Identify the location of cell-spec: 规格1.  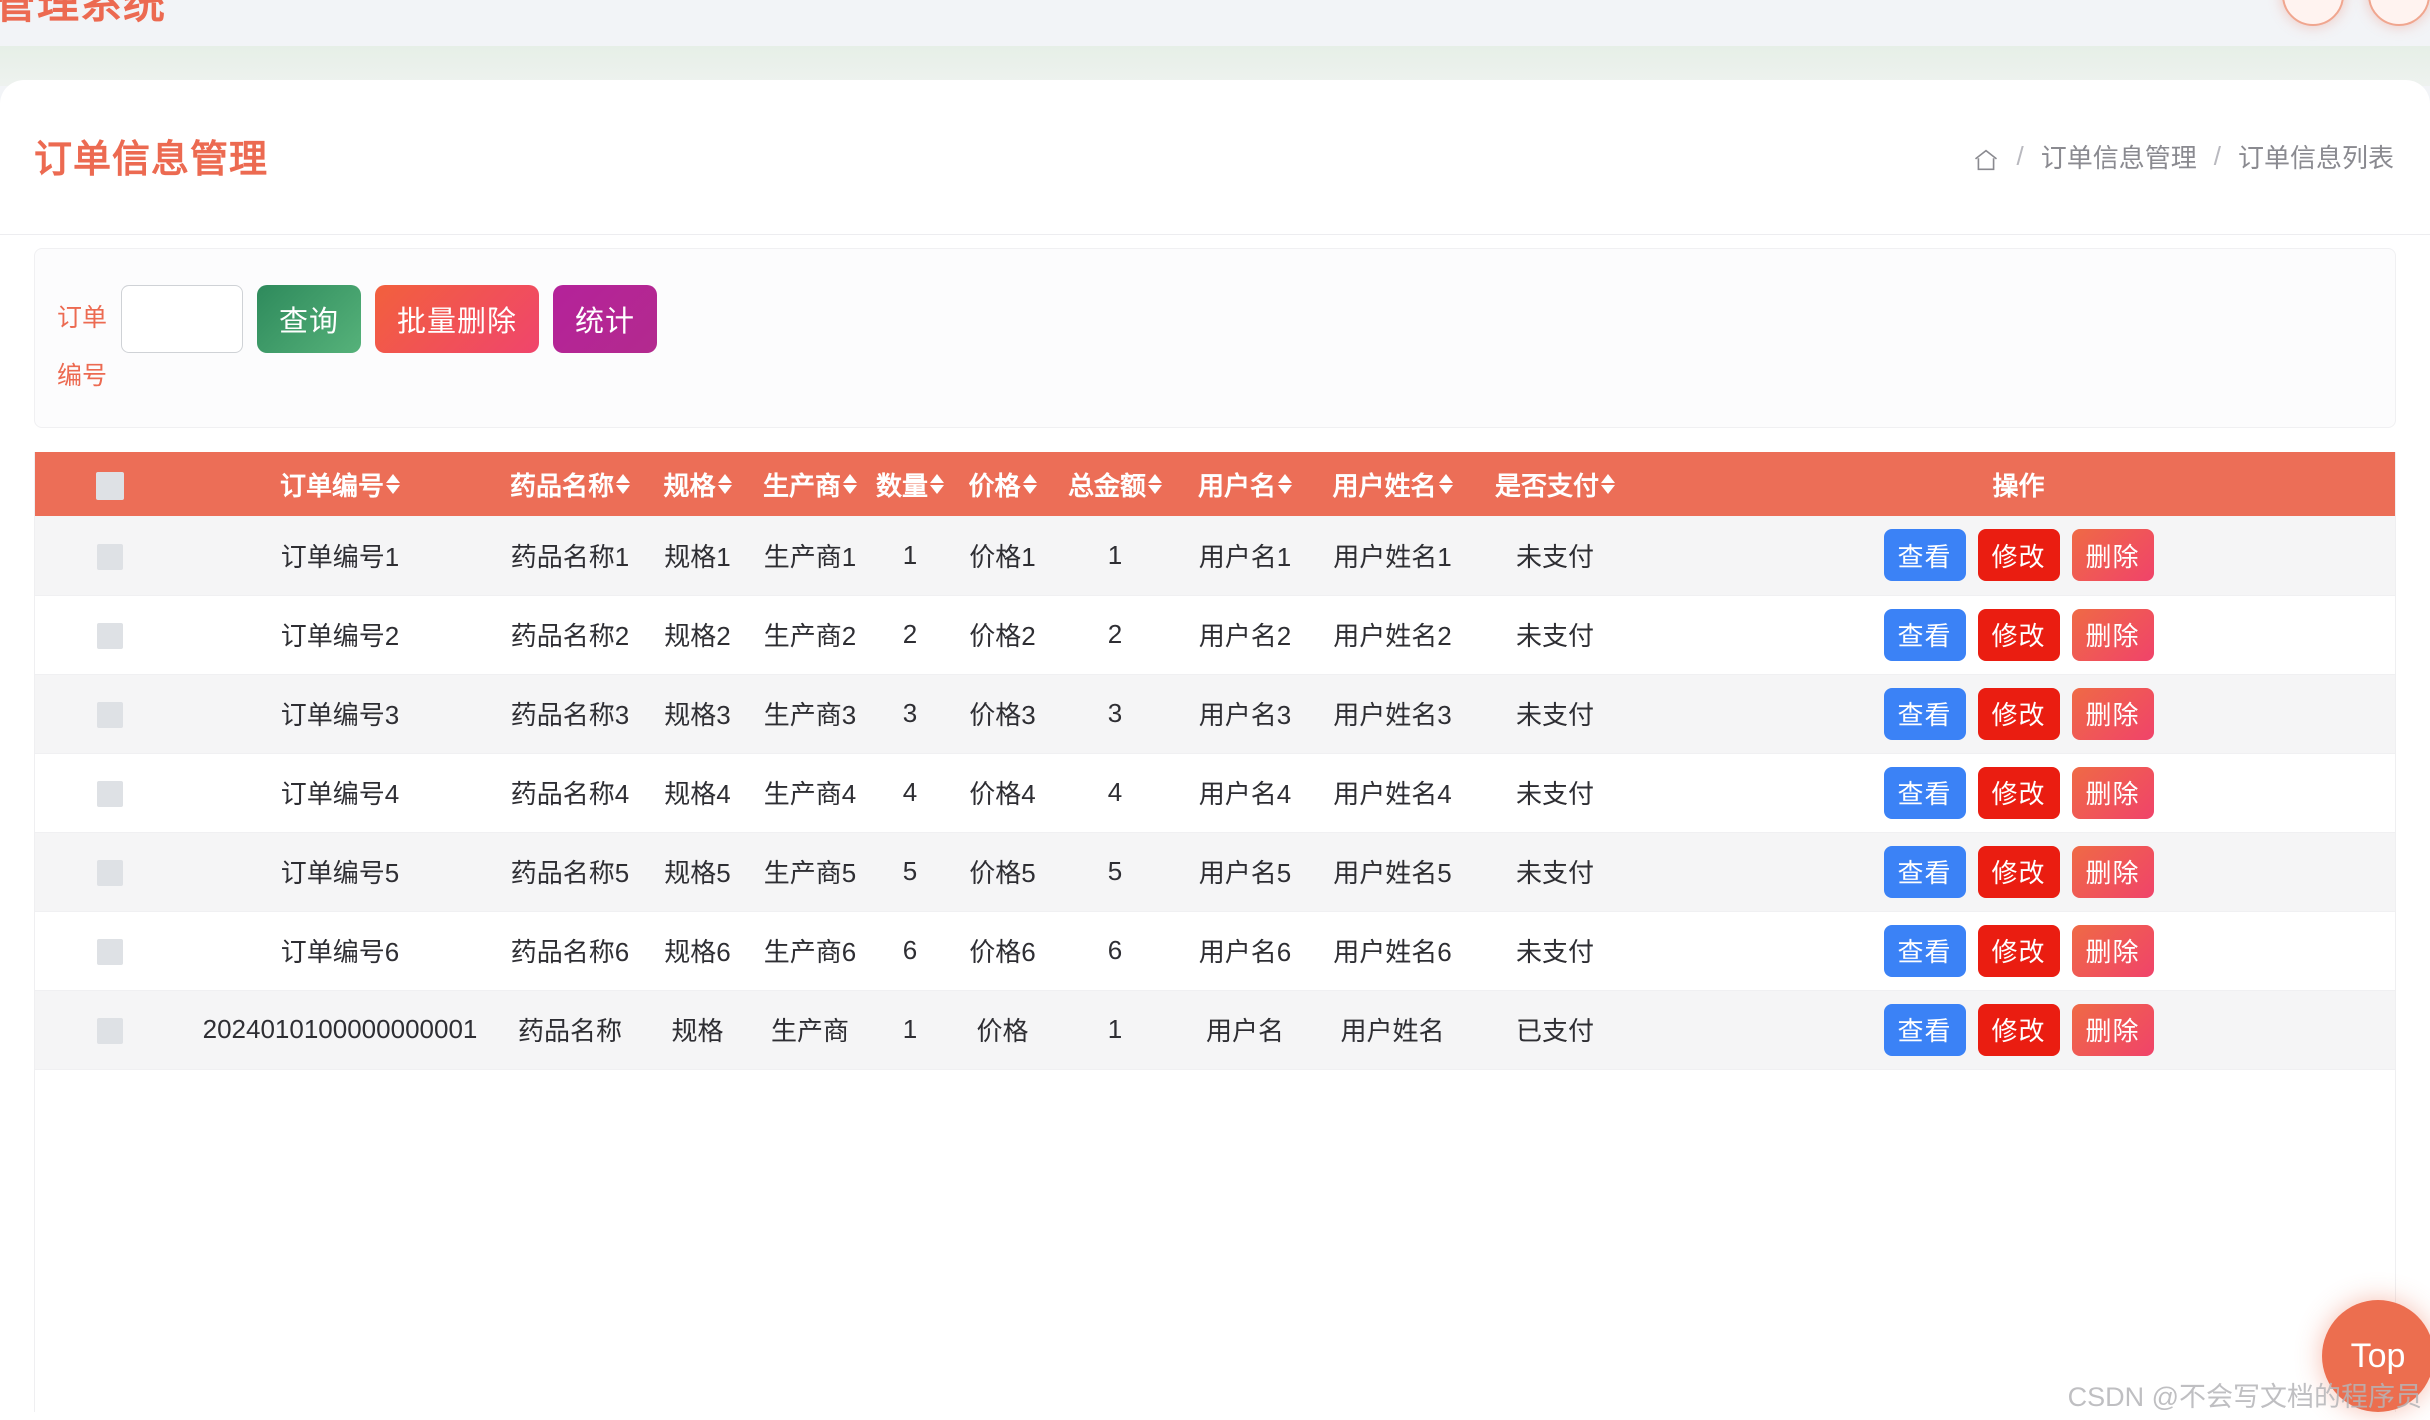
(697, 556).